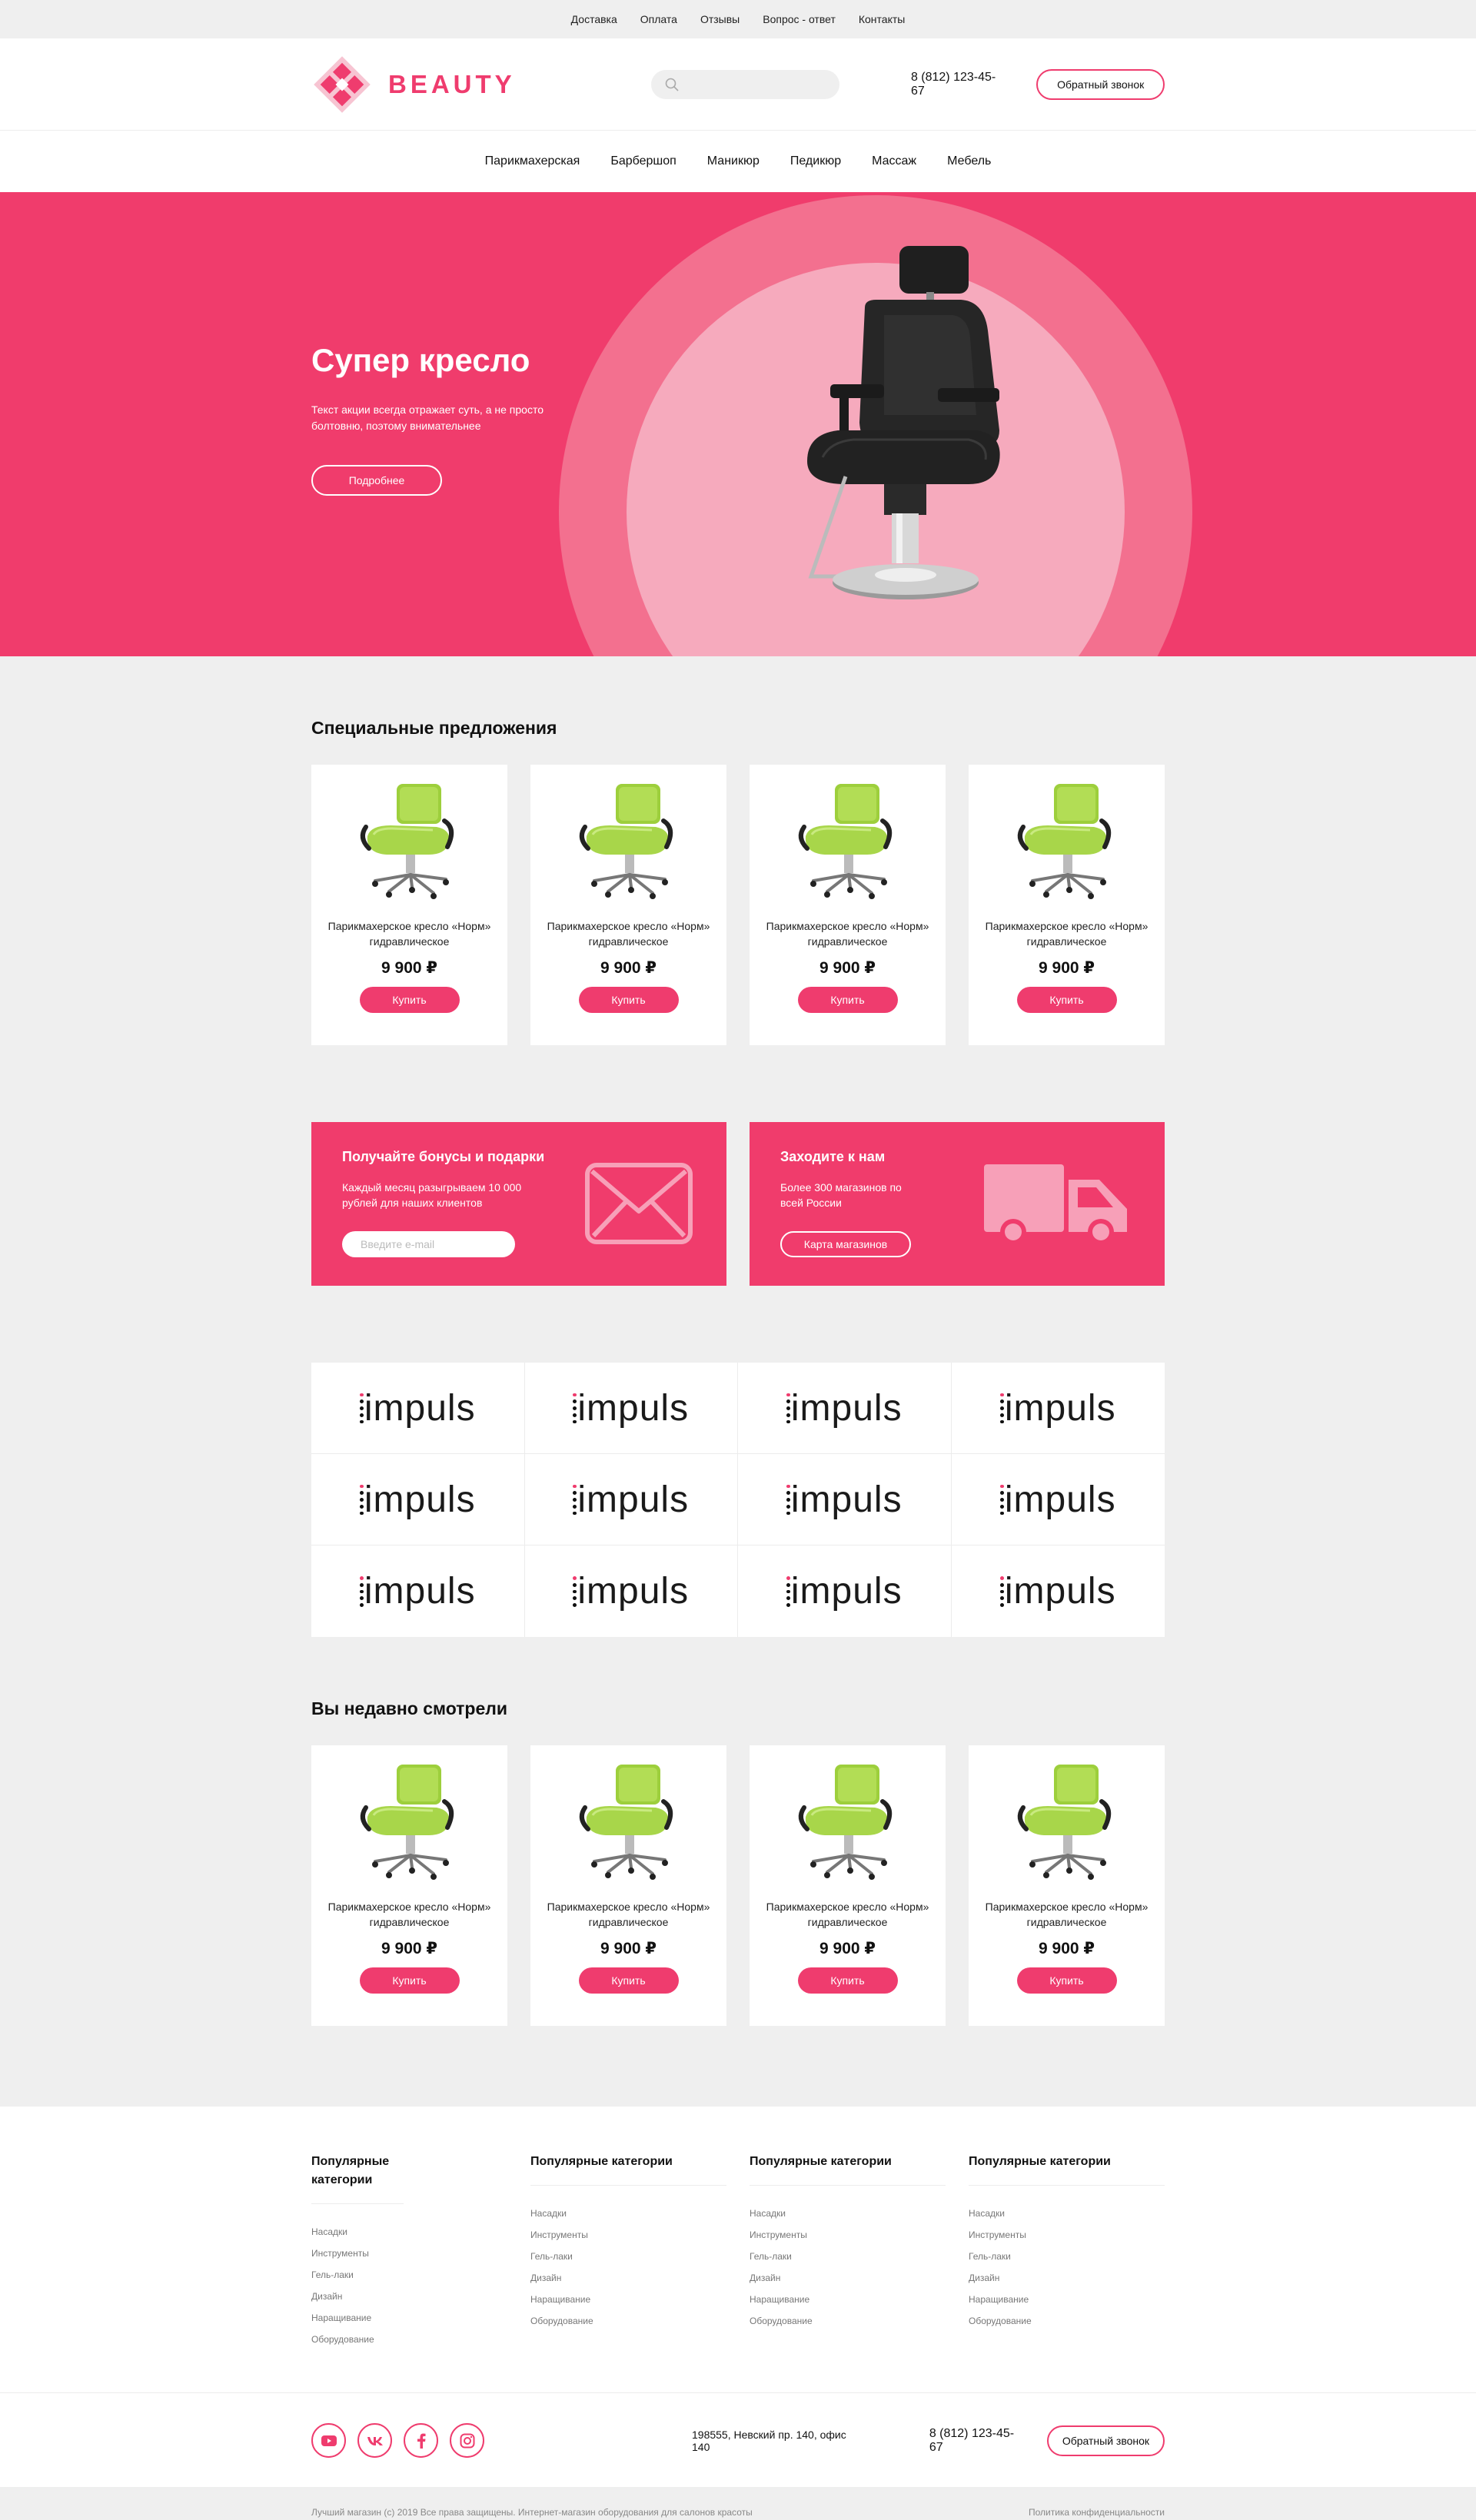  Describe the element at coordinates (328, 2441) in the screenshot. I see `youtube-icon` at that location.